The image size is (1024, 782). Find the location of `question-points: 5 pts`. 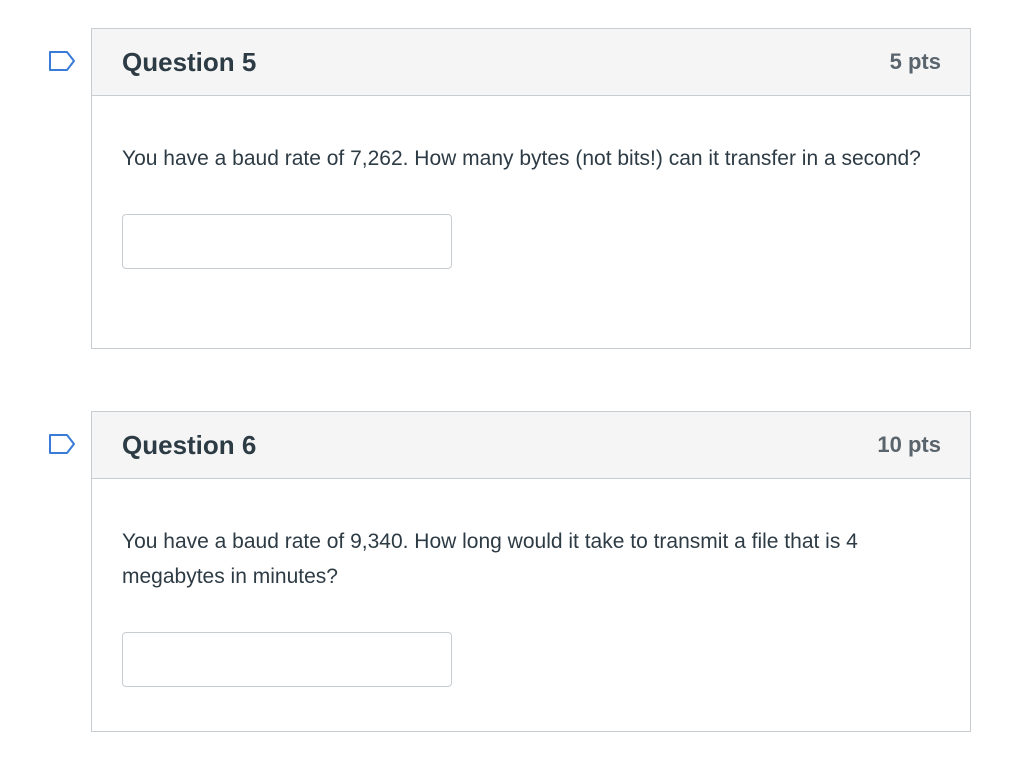

question-points: 5 pts is located at coordinates (915, 61).